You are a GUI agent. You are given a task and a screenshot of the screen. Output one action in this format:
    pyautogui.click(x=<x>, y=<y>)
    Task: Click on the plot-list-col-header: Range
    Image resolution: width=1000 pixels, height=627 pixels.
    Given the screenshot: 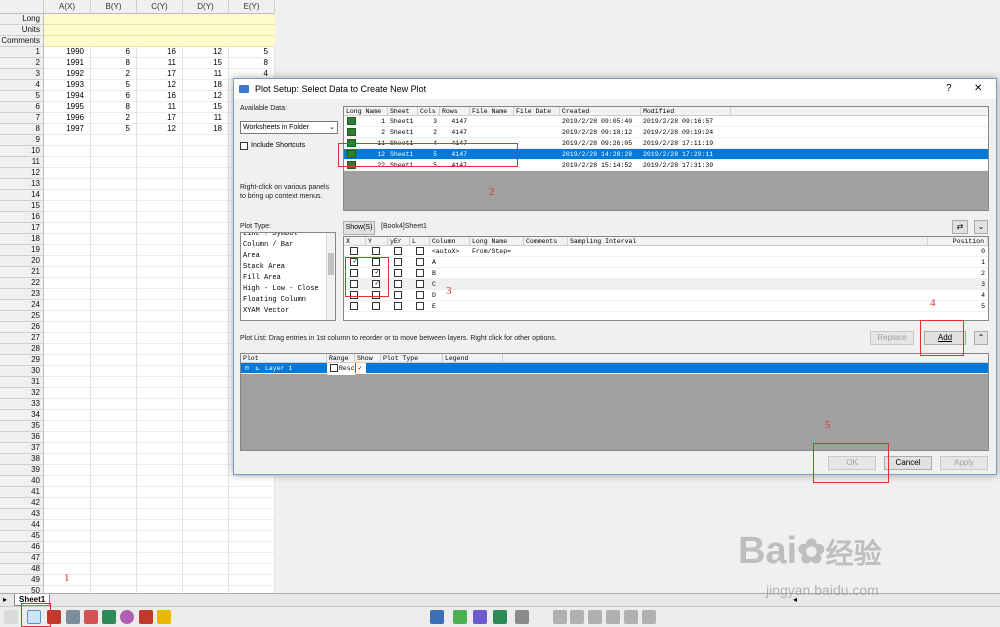 What is the action you would take?
    pyautogui.click(x=341, y=358)
    